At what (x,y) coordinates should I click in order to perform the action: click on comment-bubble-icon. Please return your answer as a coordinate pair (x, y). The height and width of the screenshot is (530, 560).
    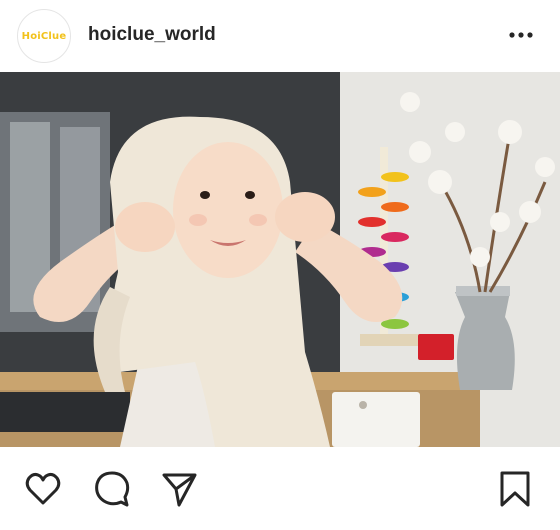
    Looking at the image, I should click on (112, 489).